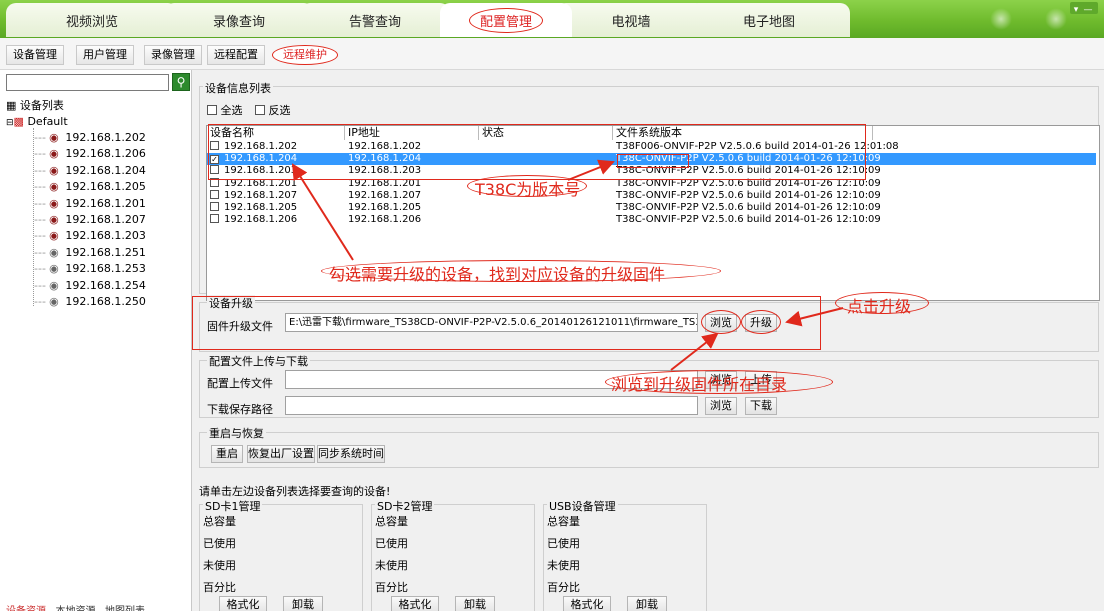 The width and height of the screenshot is (1104, 611). Describe the element at coordinates (125, 606) in the screenshot. I see `tab-map-list: 地图列表` at that location.